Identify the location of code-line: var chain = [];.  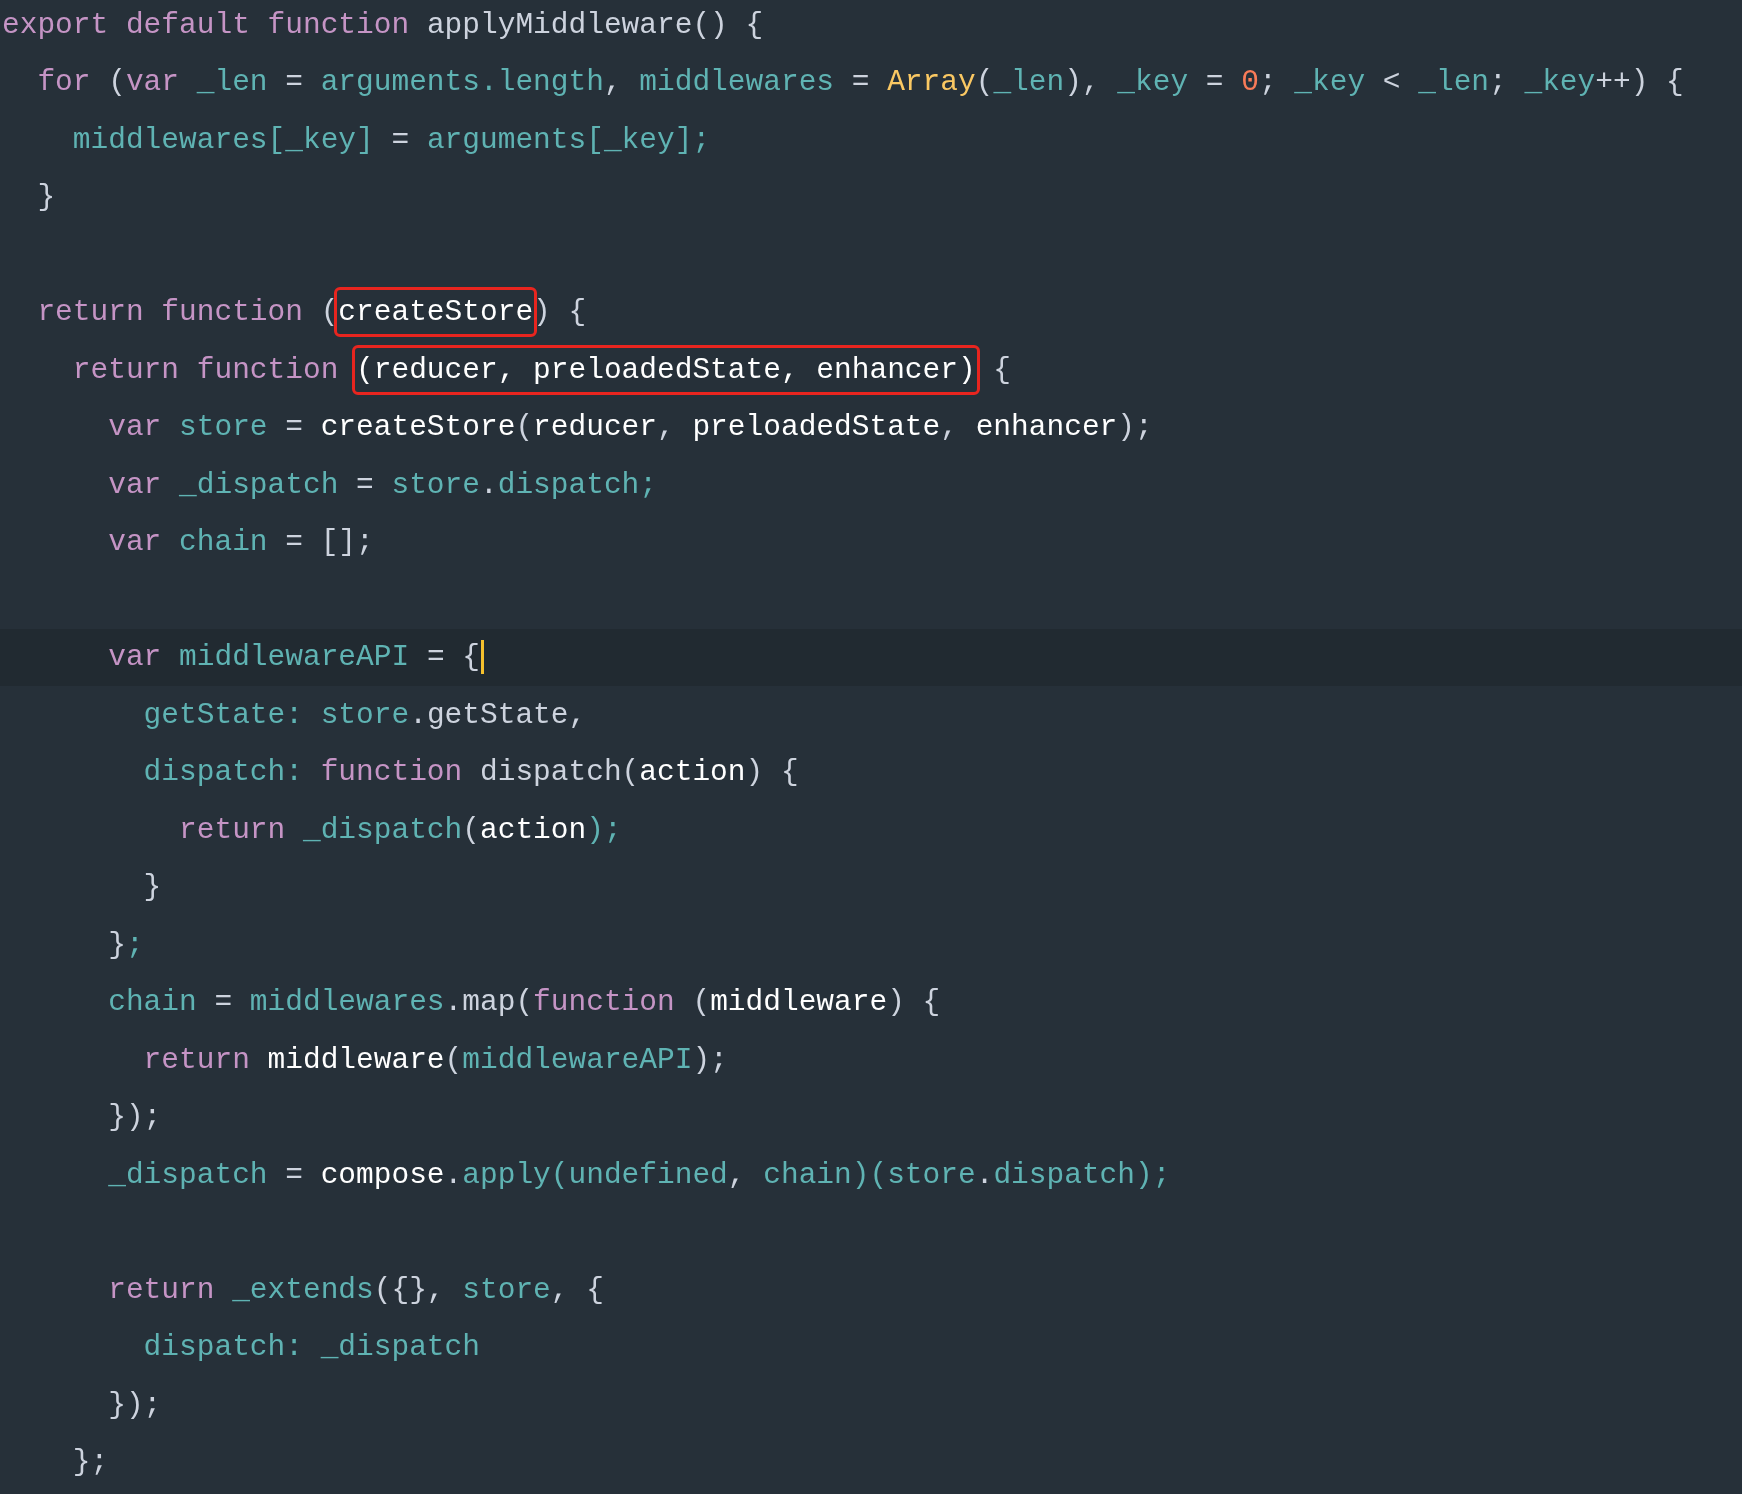
(240, 543).